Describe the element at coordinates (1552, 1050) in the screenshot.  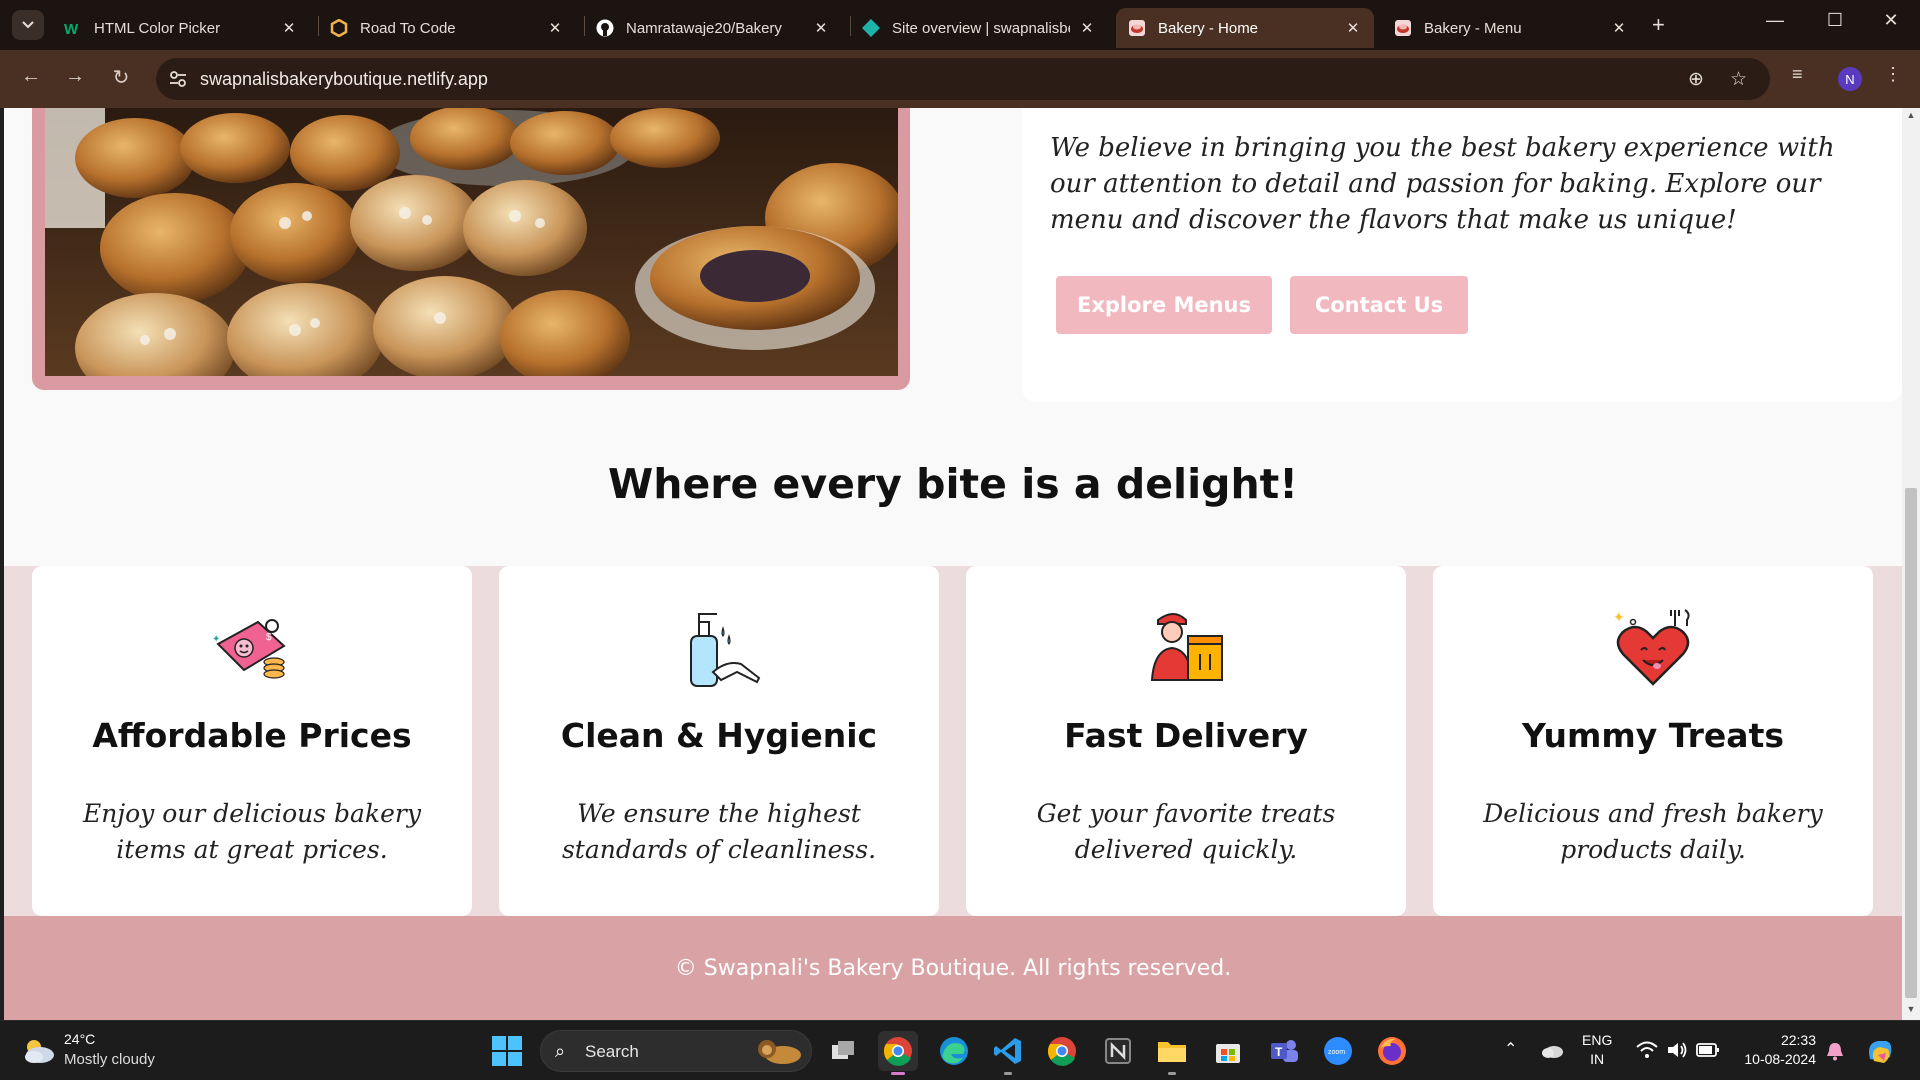
I see `onedrive-icon` at that location.